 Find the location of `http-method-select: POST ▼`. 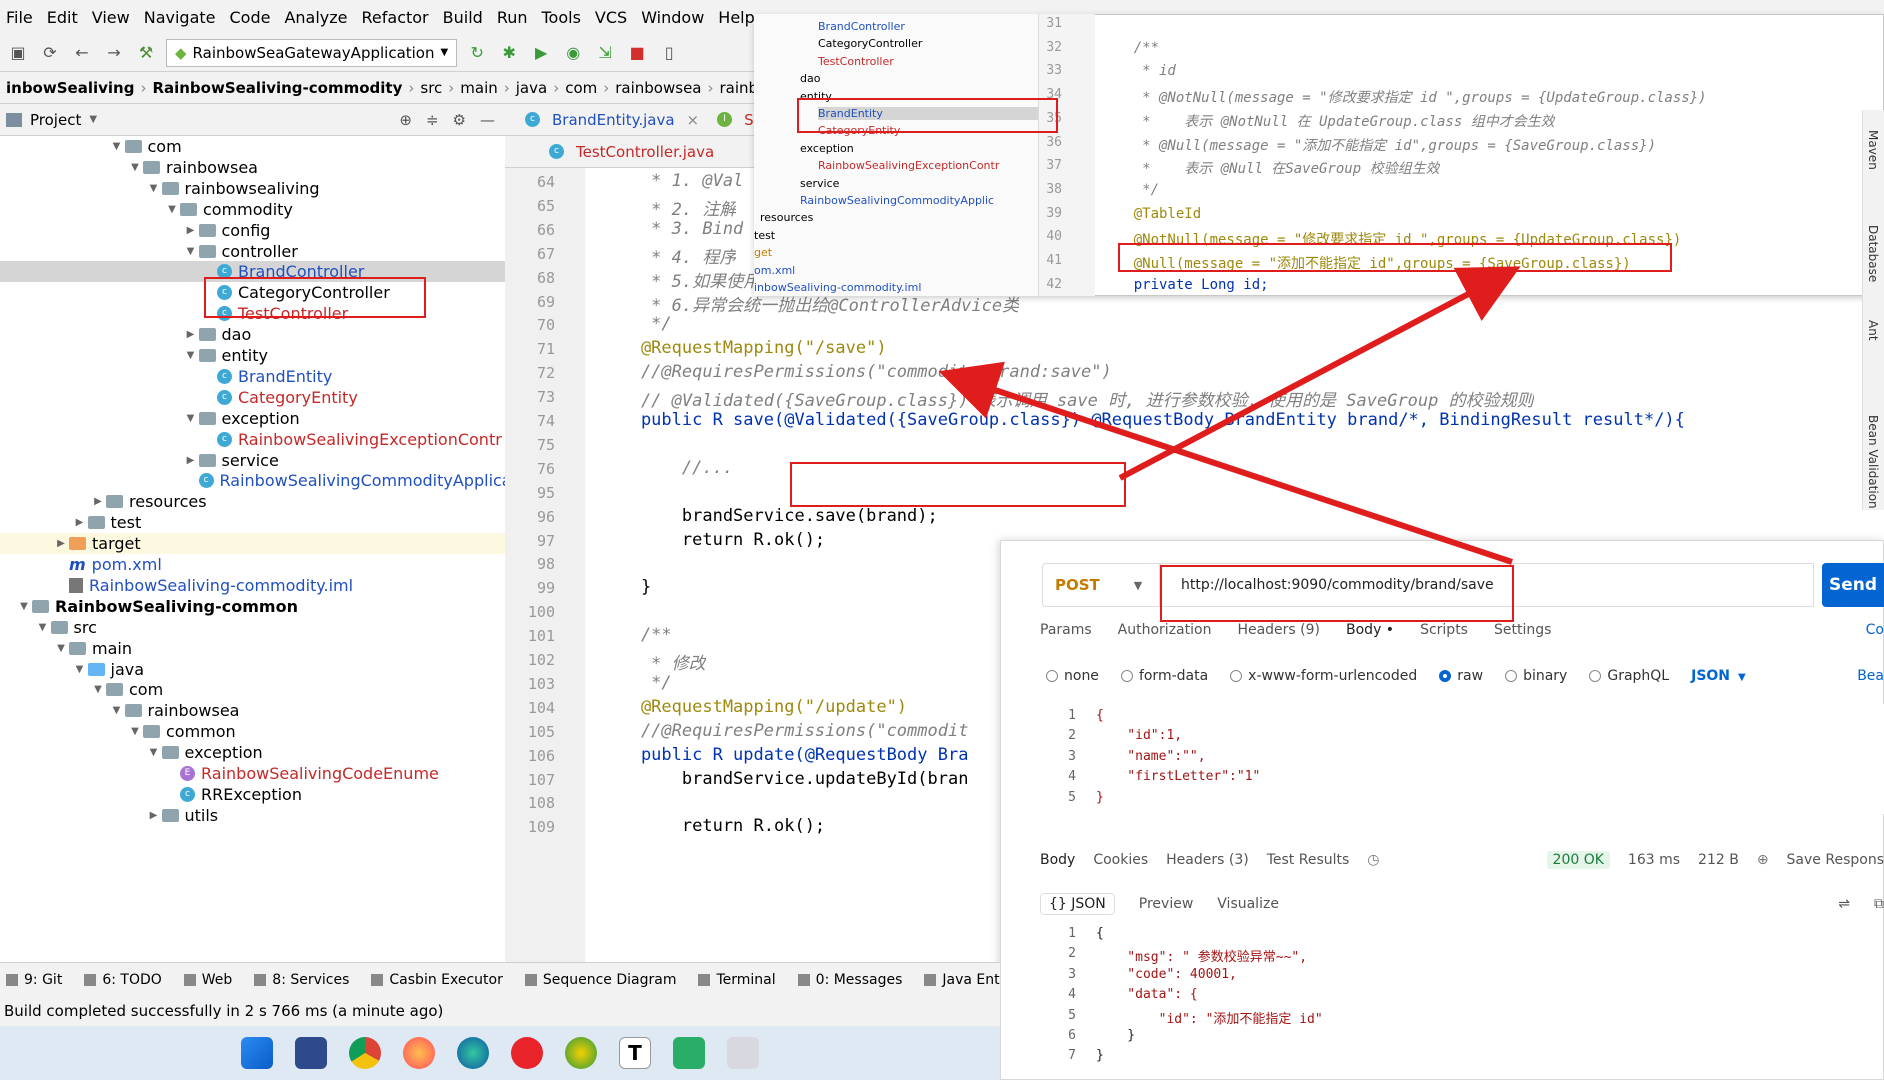

http-method-select: POST ▼ is located at coordinates (1101, 585).